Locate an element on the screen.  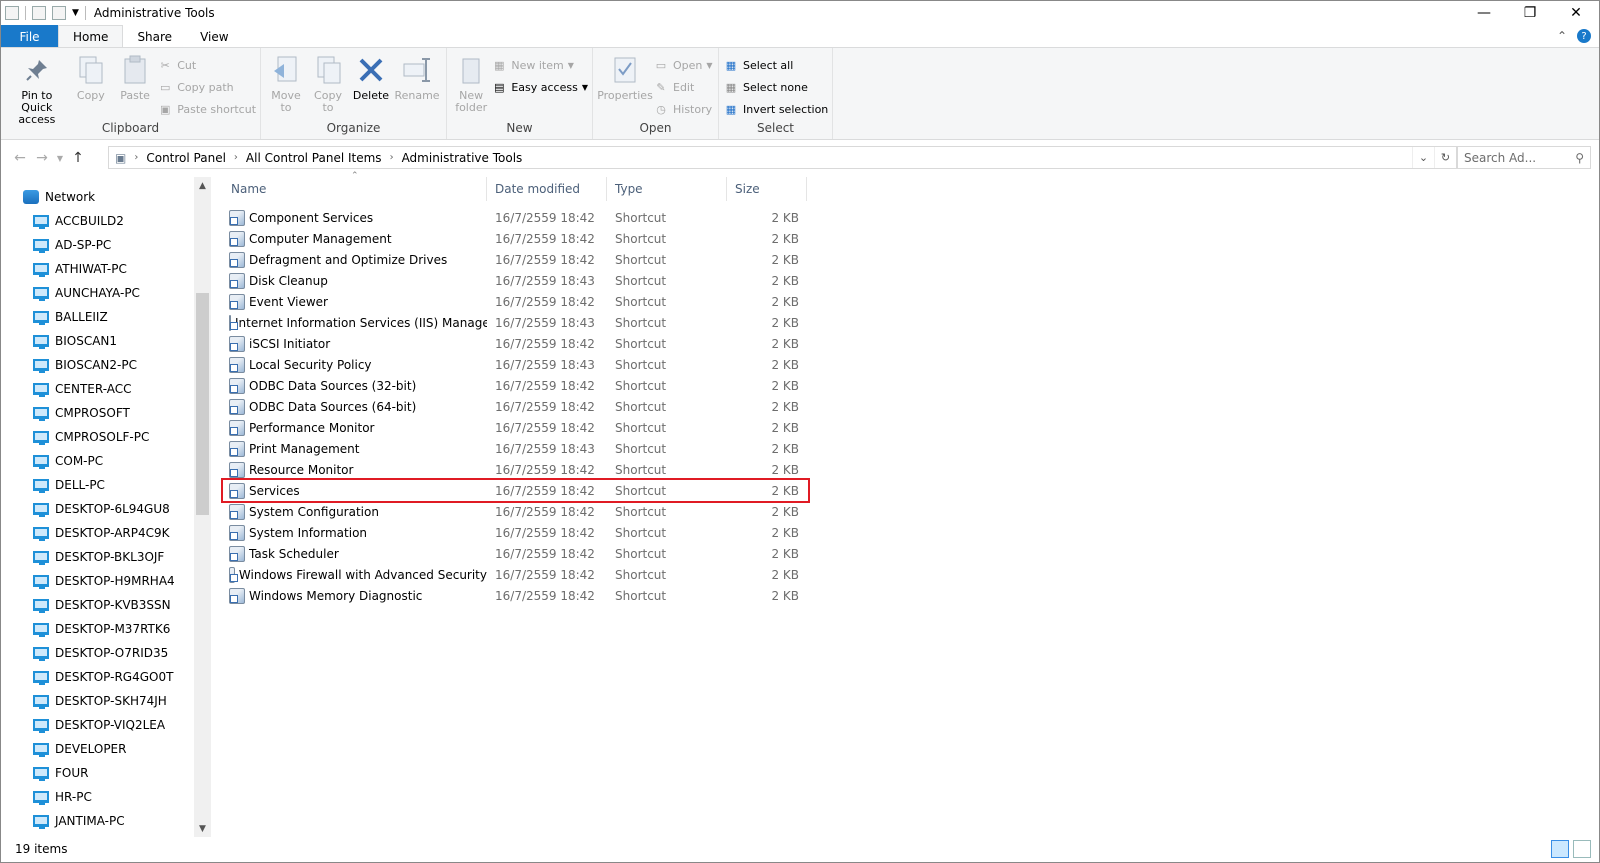
copy-path-button: ▭ Copy path is located at coordinates (206, 87).